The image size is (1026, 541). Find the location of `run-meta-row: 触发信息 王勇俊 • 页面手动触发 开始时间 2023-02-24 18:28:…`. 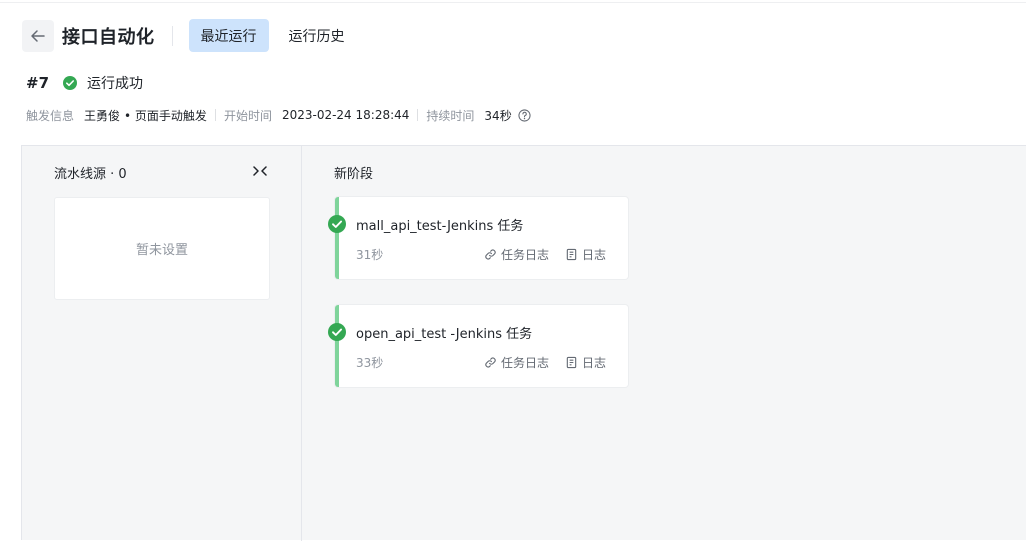

run-meta-row: 触发信息 王勇俊 • 页面手动触发 开始时间 2023-02-24 18:28:… is located at coordinates (278, 115).